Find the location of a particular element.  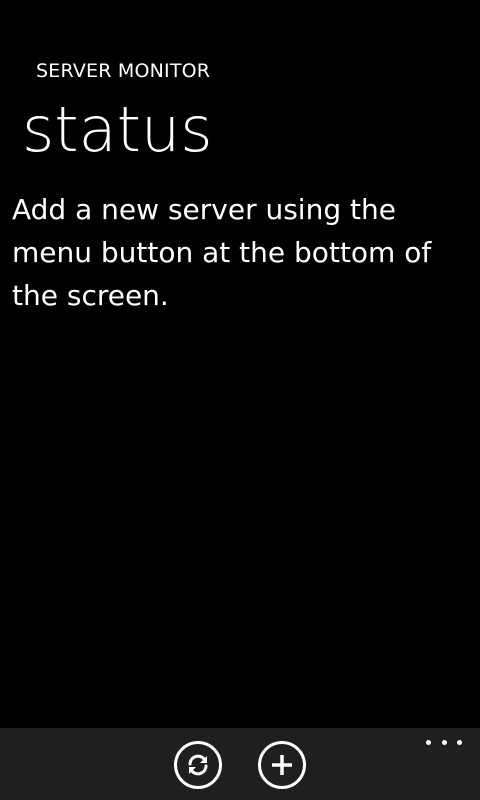

refresh-icon is located at coordinates (198, 765).